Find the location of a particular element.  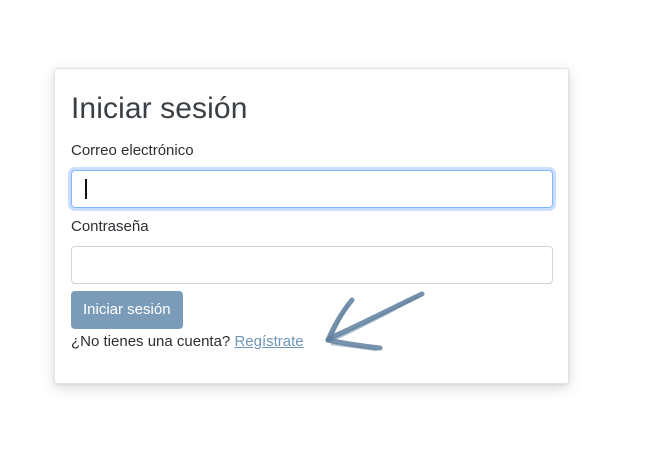

email-field is located at coordinates (312, 189).